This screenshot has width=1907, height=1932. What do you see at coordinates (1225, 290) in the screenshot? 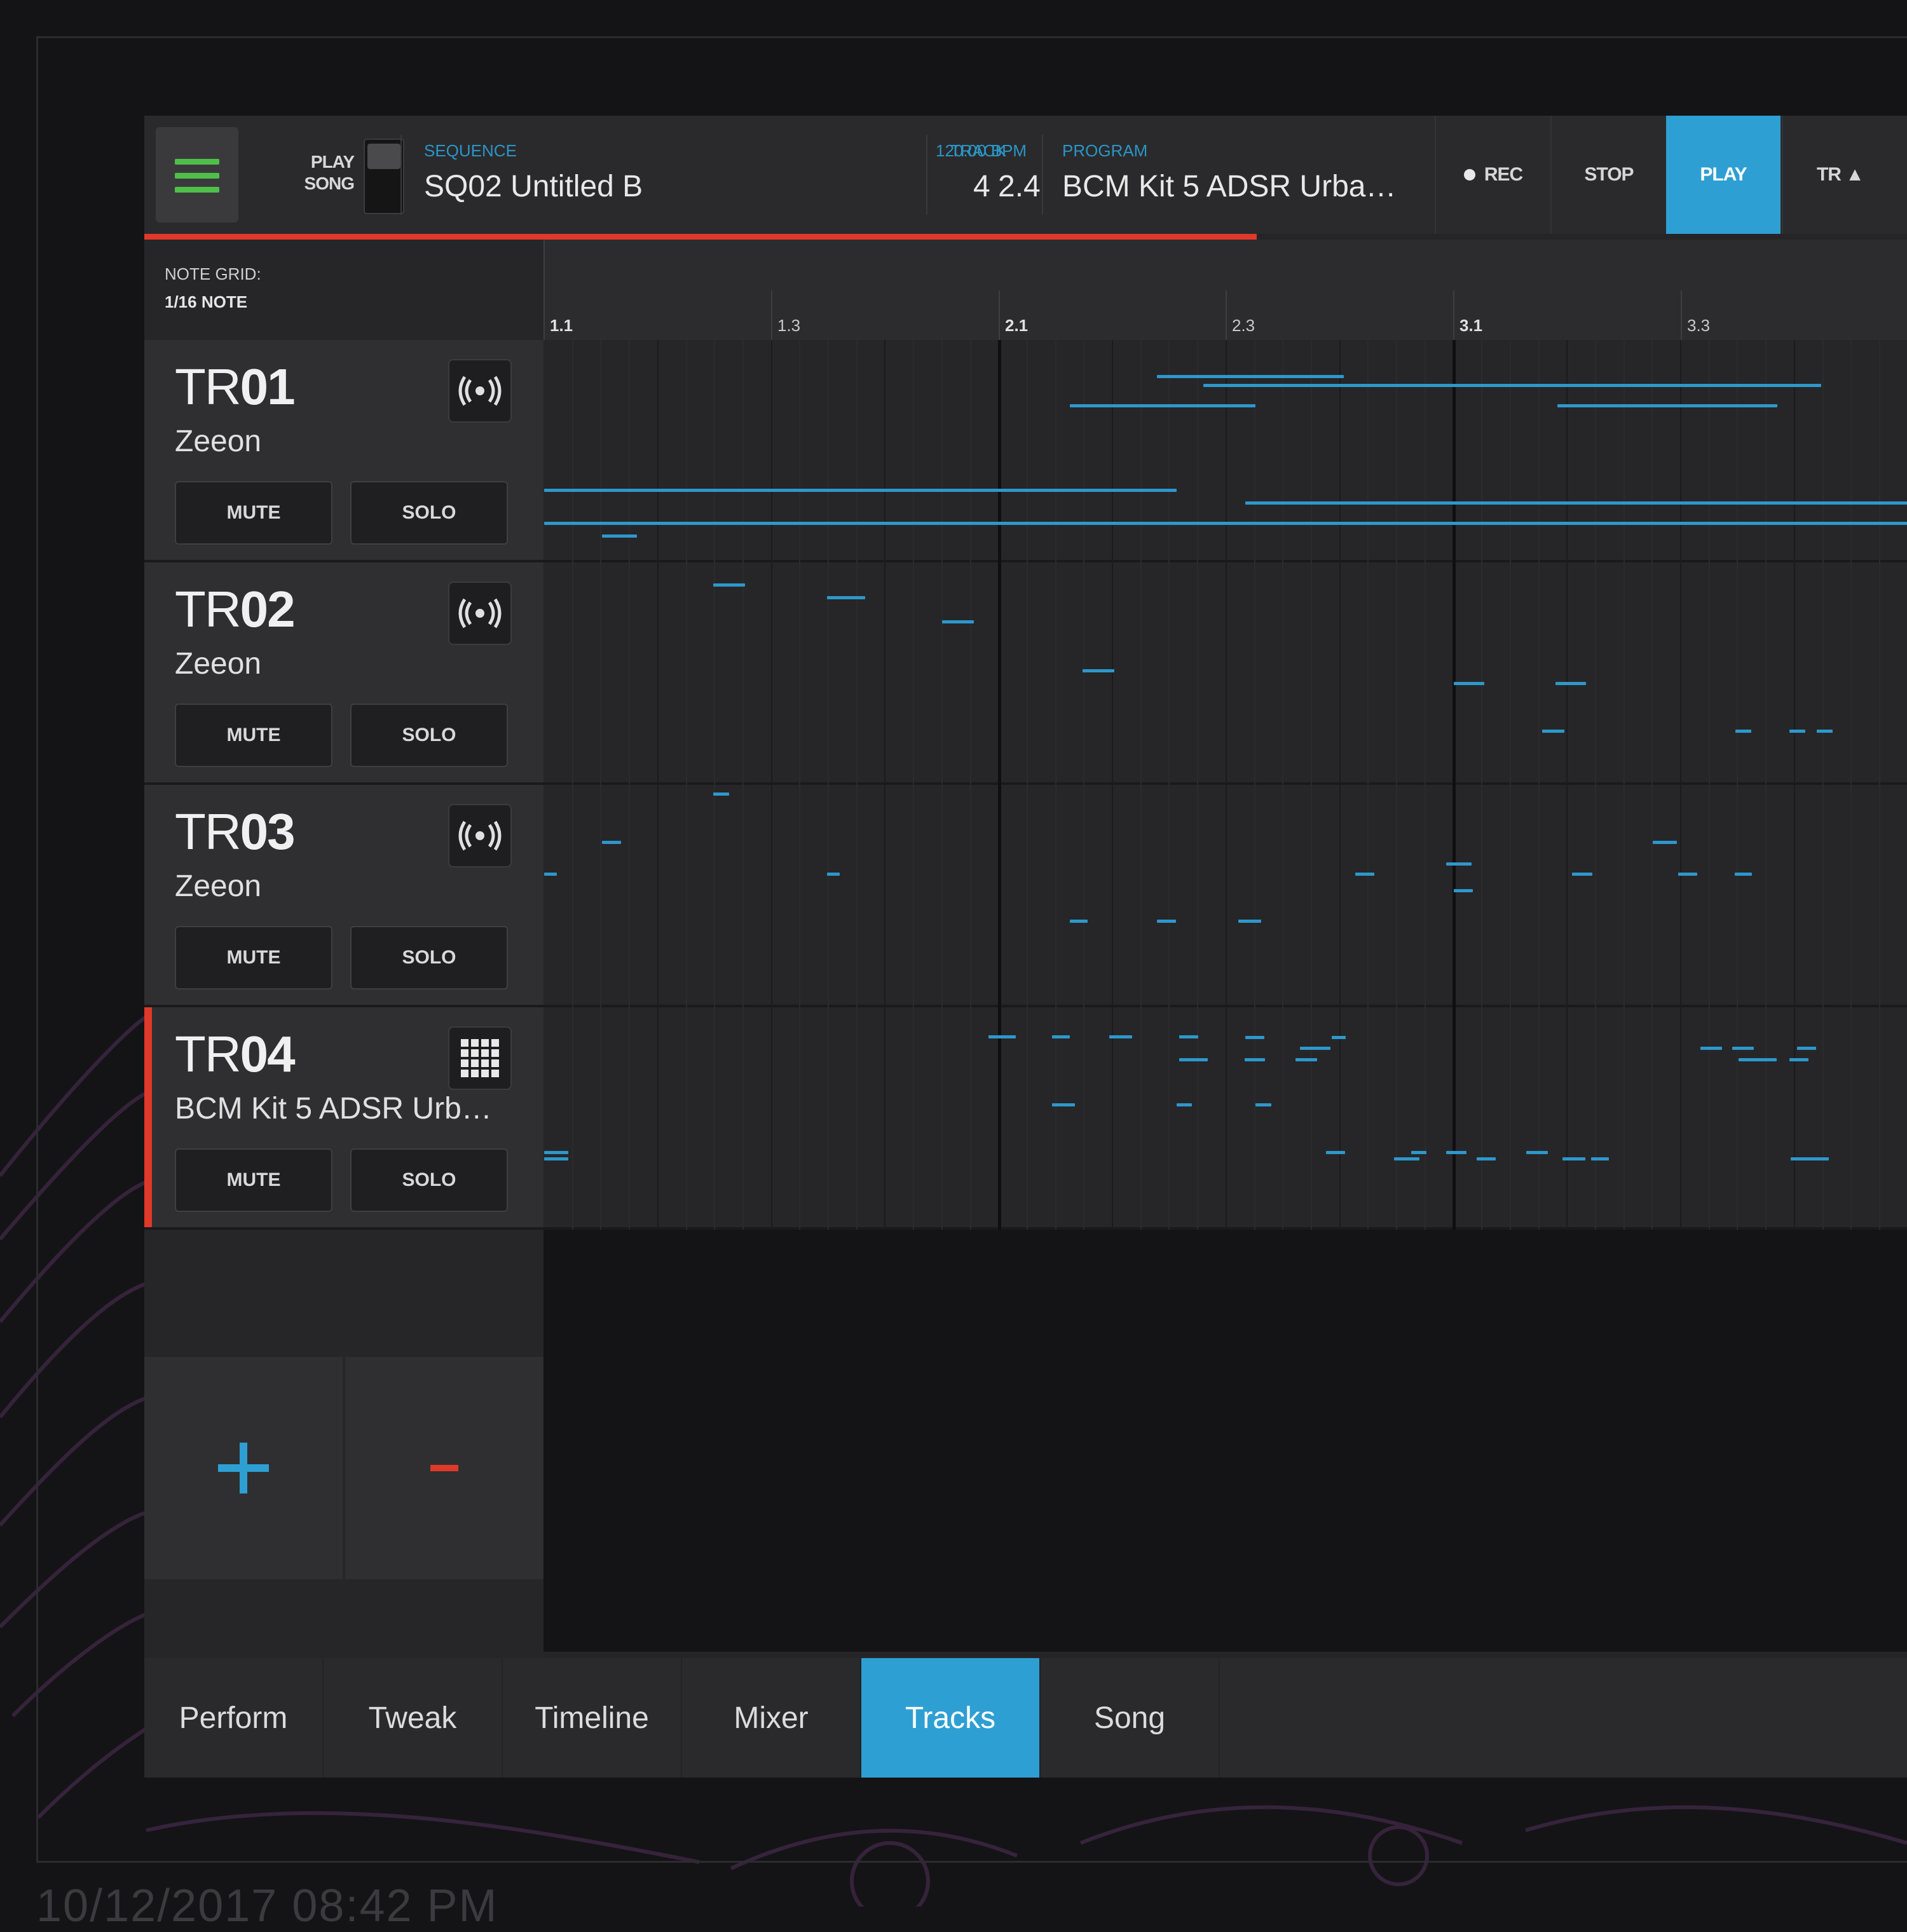
I see `timeline-ruler: 1.1 1.3 2.1 2.3 3.1 3.3` at bounding box center [1225, 290].